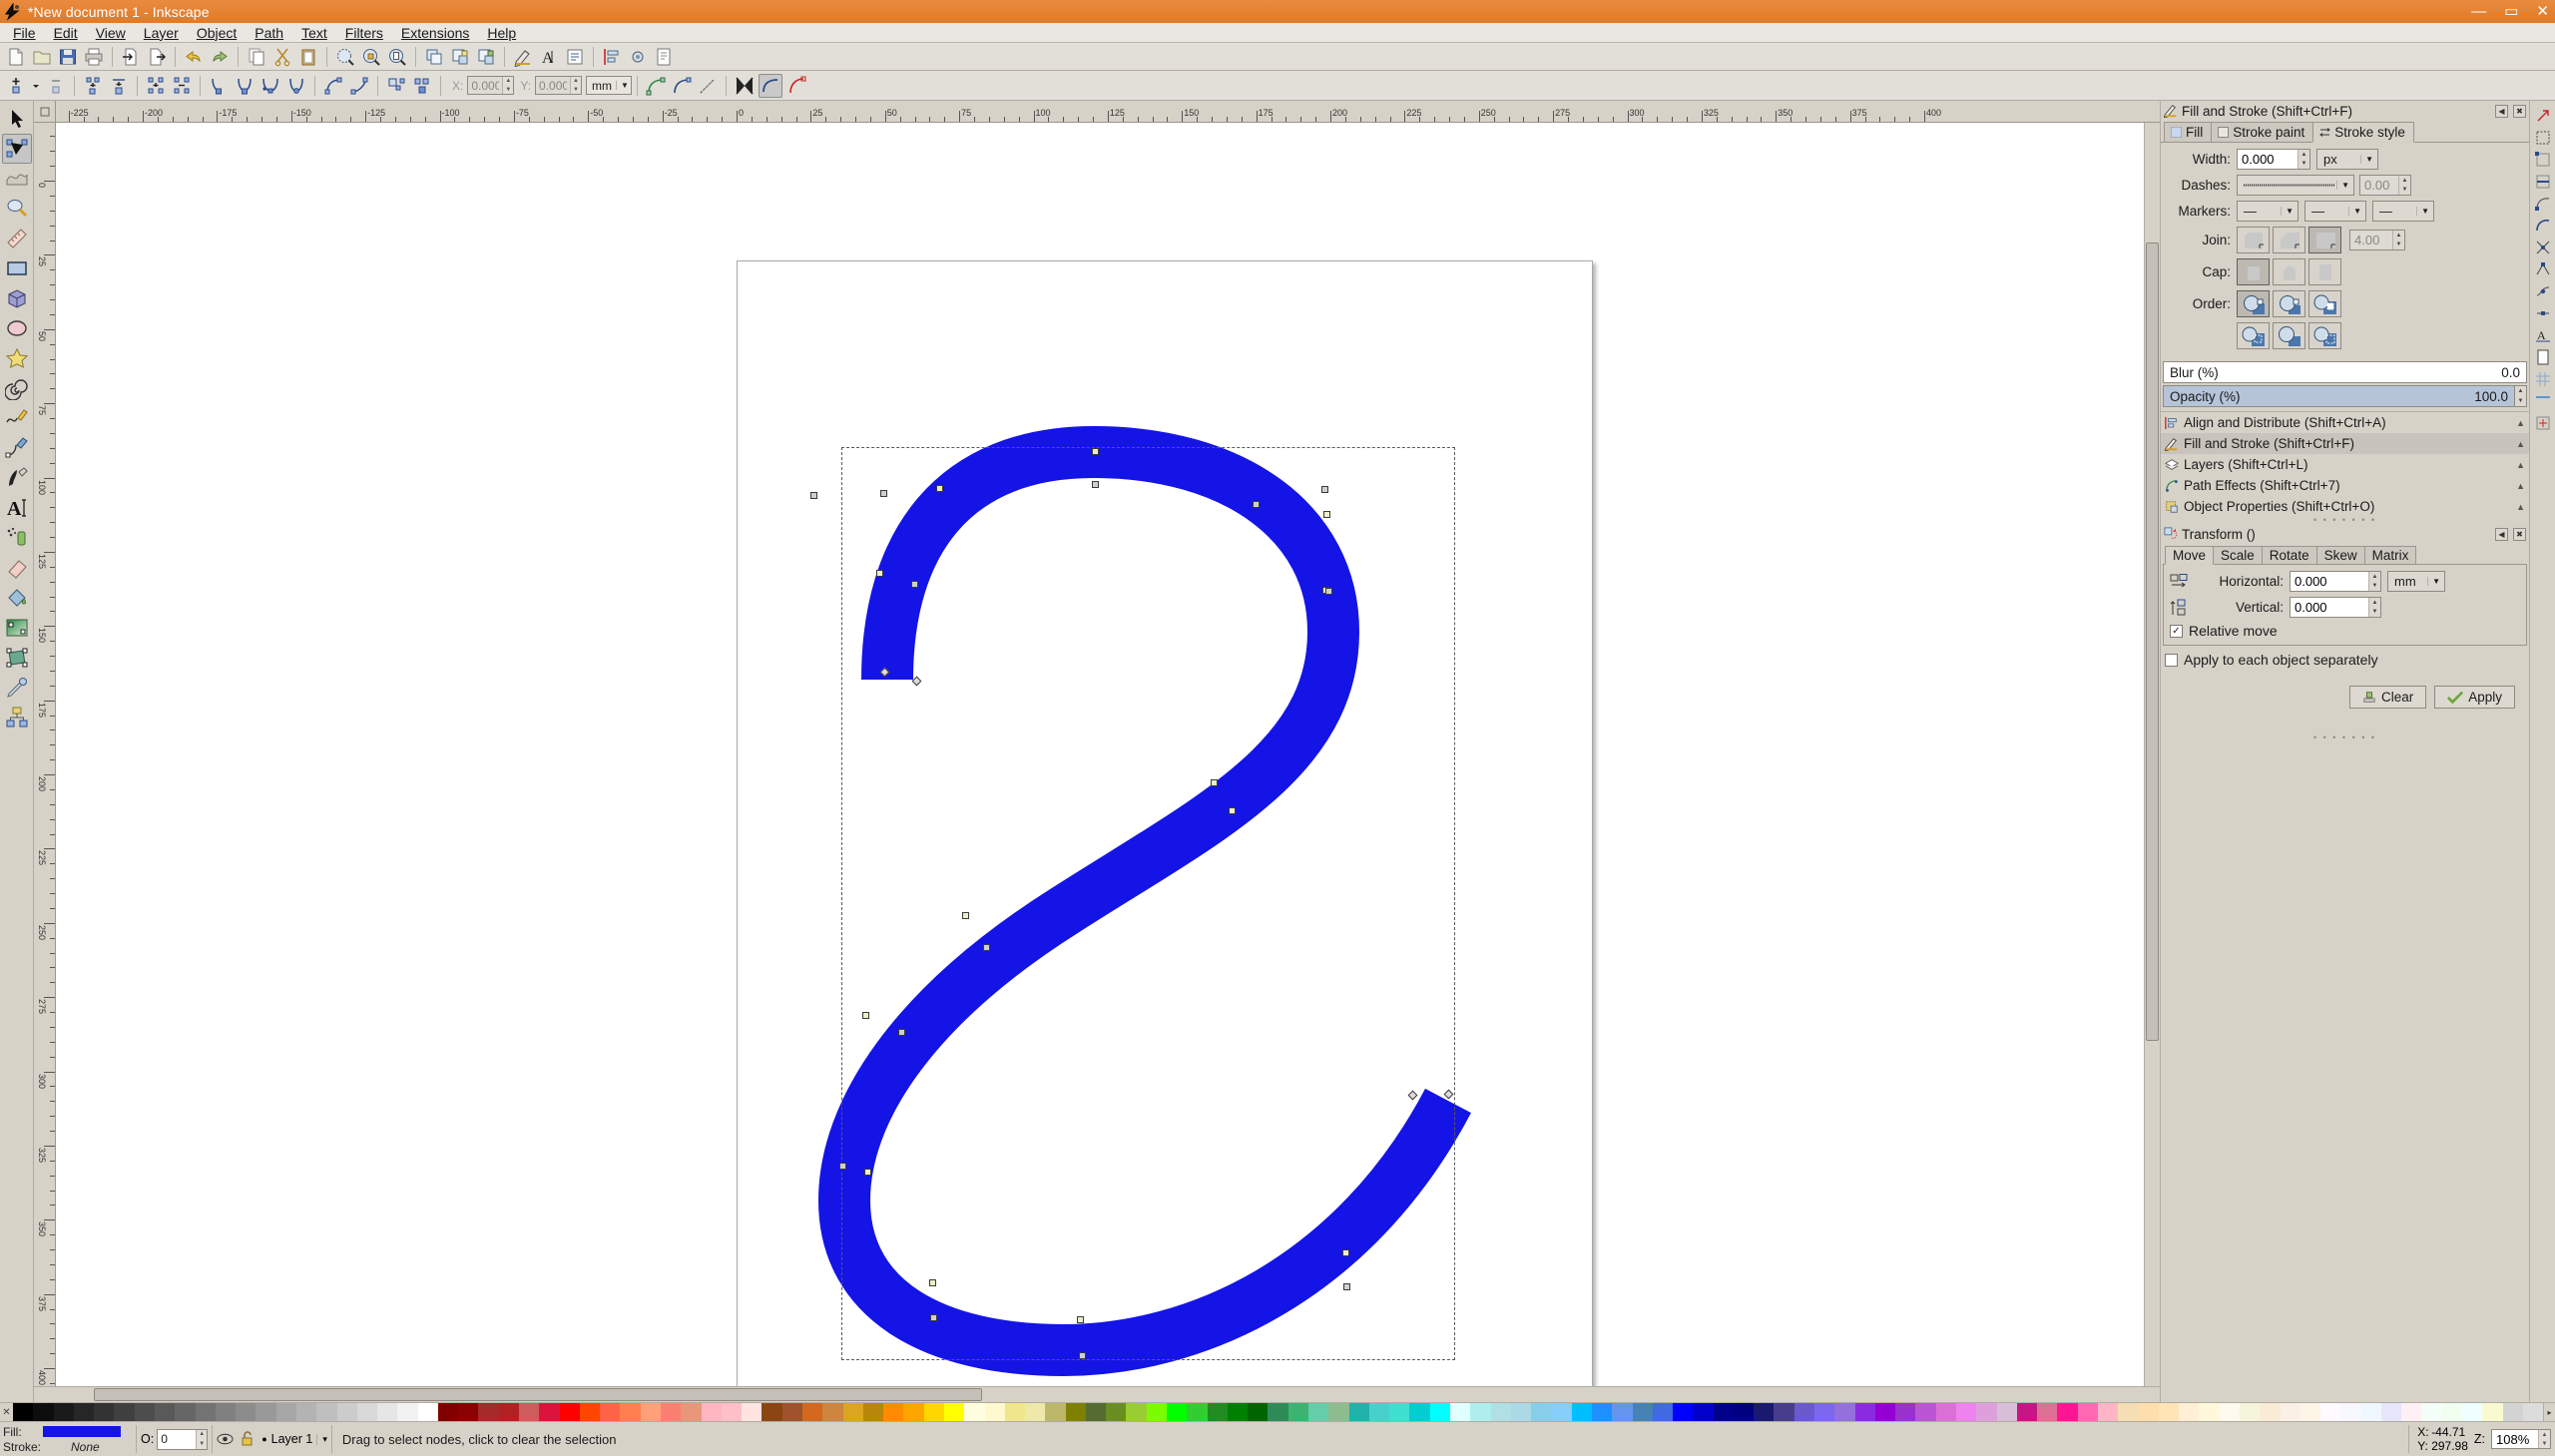 This screenshot has height=1456, width=2555. What do you see at coordinates (45, 112) in the screenshot?
I see `ruler-corner-unit` at bounding box center [45, 112].